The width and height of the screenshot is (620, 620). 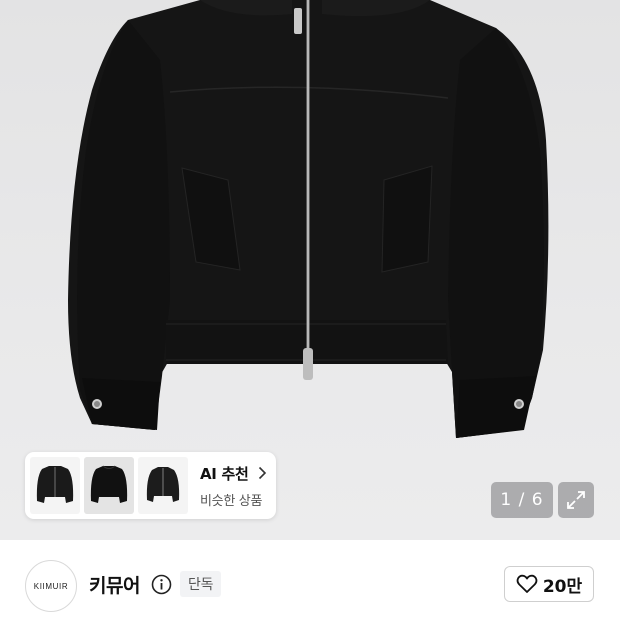 I want to click on brand-logo-text: KIIMUIR, so click(x=51, y=586).